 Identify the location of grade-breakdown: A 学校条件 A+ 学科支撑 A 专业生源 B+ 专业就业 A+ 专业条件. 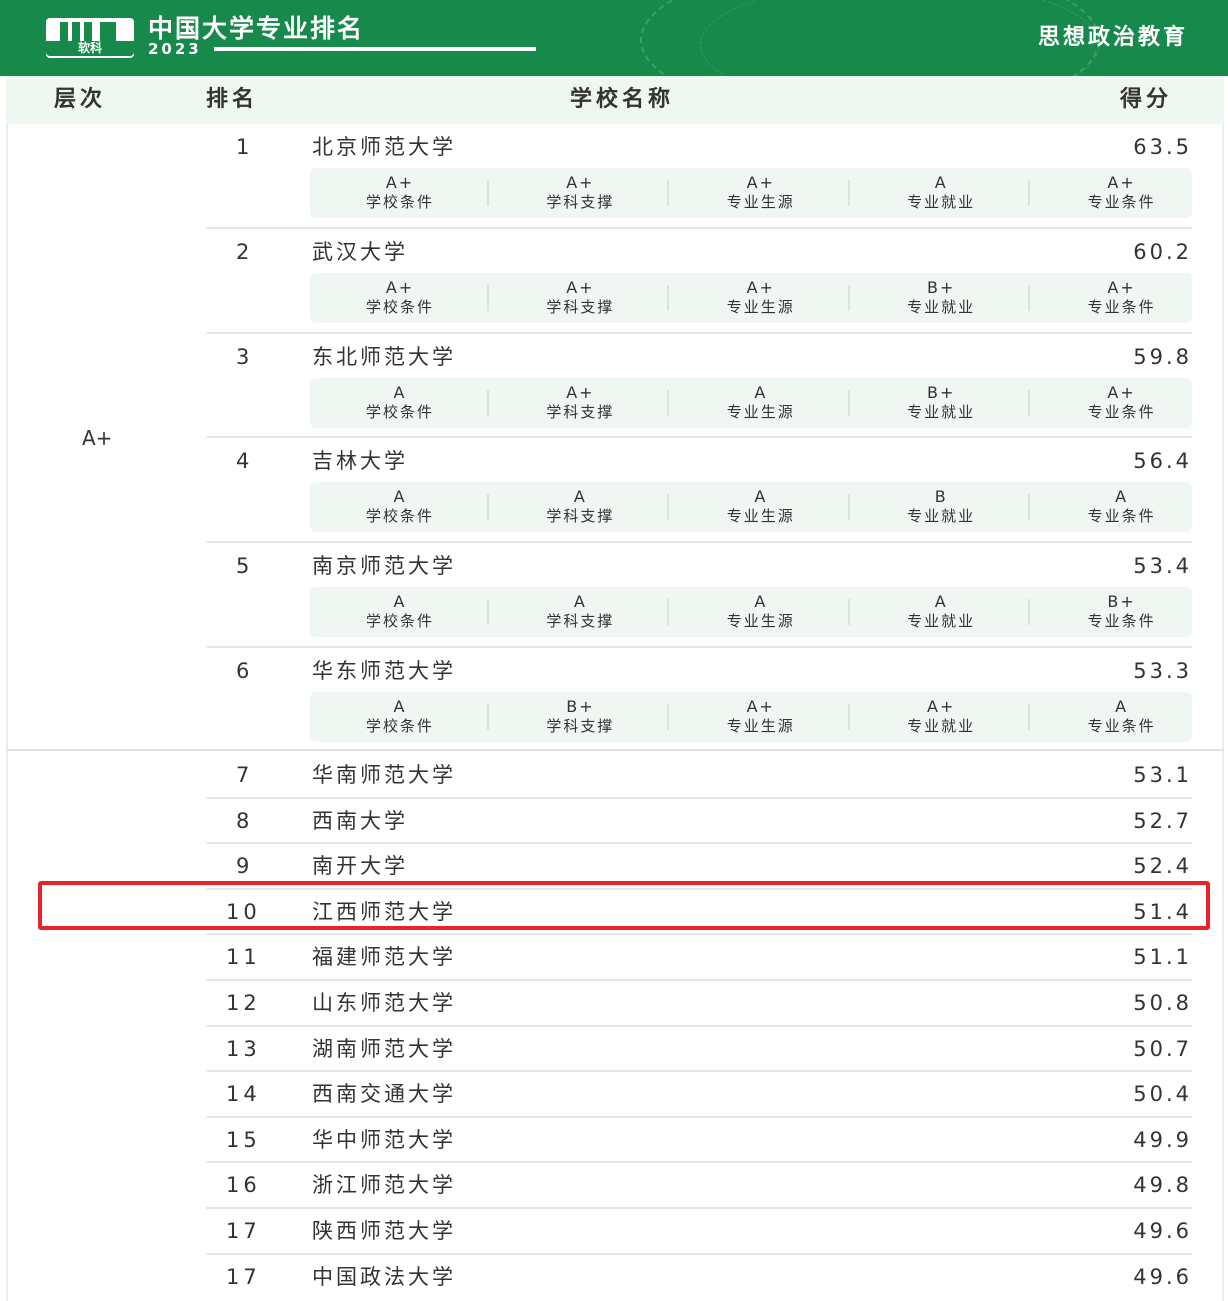
(751, 402).